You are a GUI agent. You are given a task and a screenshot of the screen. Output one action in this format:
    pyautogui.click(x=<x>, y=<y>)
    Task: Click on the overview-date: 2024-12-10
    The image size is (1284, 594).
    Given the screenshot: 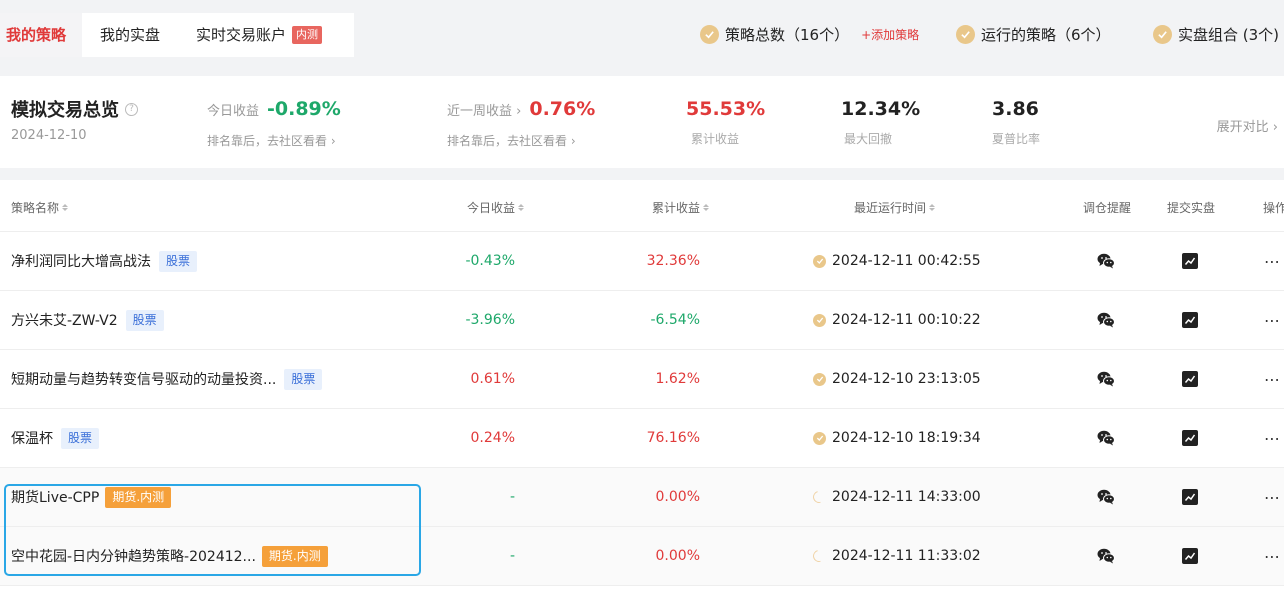 What is the action you would take?
    pyautogui.click(x=49, y=135)
    